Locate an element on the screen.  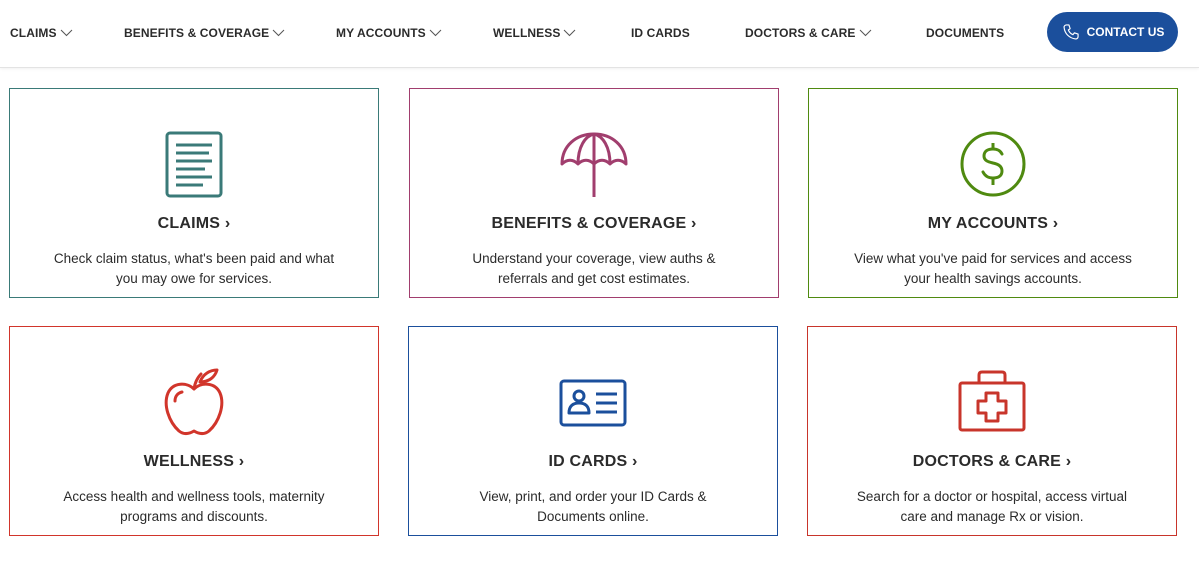
nav-item-my-accounts: MY ACCOUNTS is located at coordinates (389, 33).